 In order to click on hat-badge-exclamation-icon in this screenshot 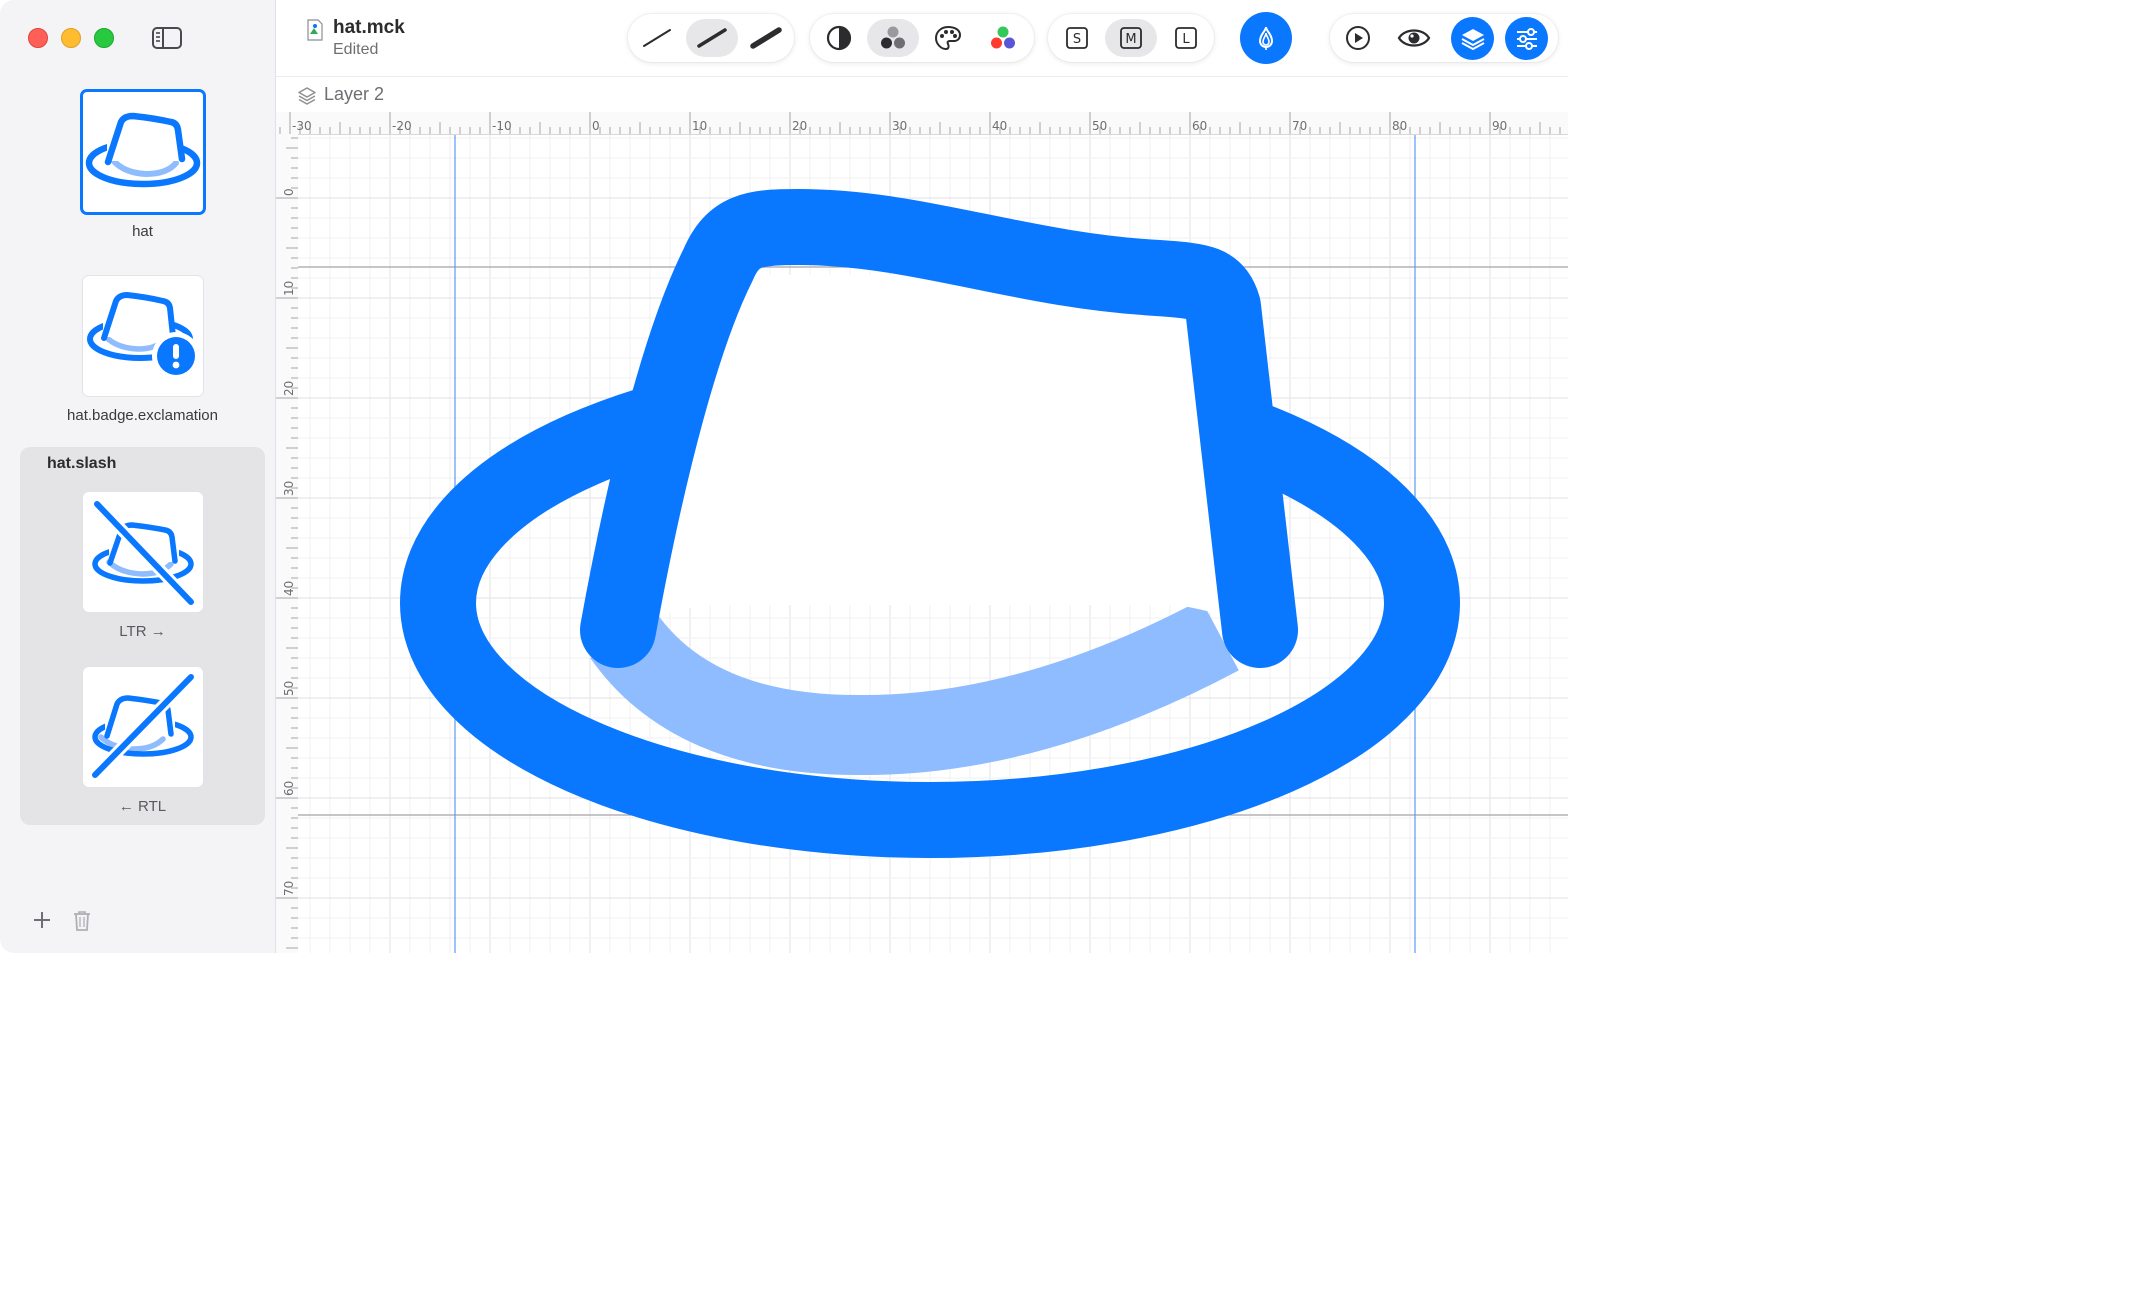, I will do `click(143, 336)`.